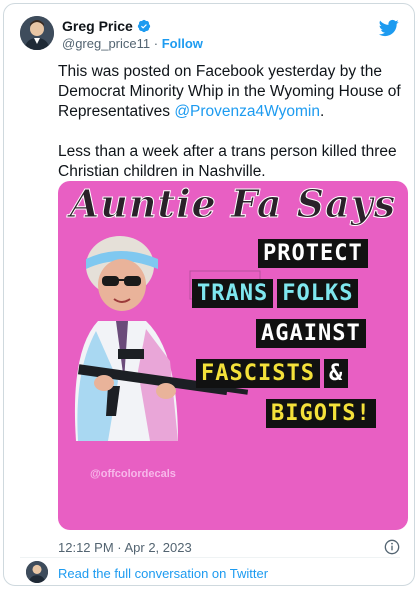  Describe the element at coordinates (247, 111) in the screenshot. I see `mention-link: @Provenza4Wyomin` at that location.